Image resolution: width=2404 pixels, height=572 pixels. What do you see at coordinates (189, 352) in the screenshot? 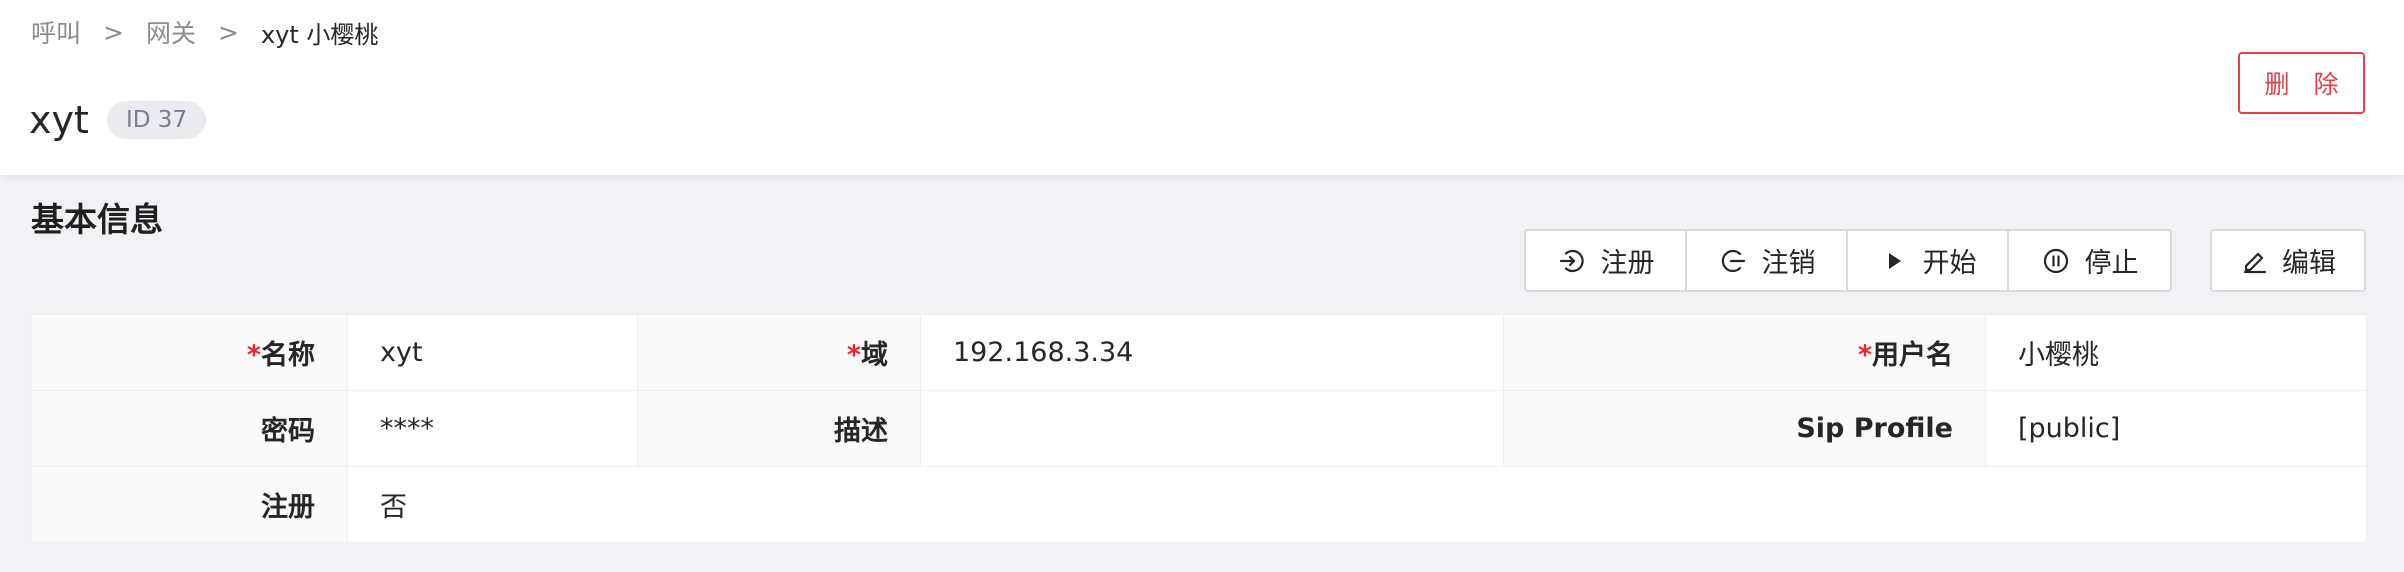
I see `field-label-name: *名称` at bounding box center [189, 352].